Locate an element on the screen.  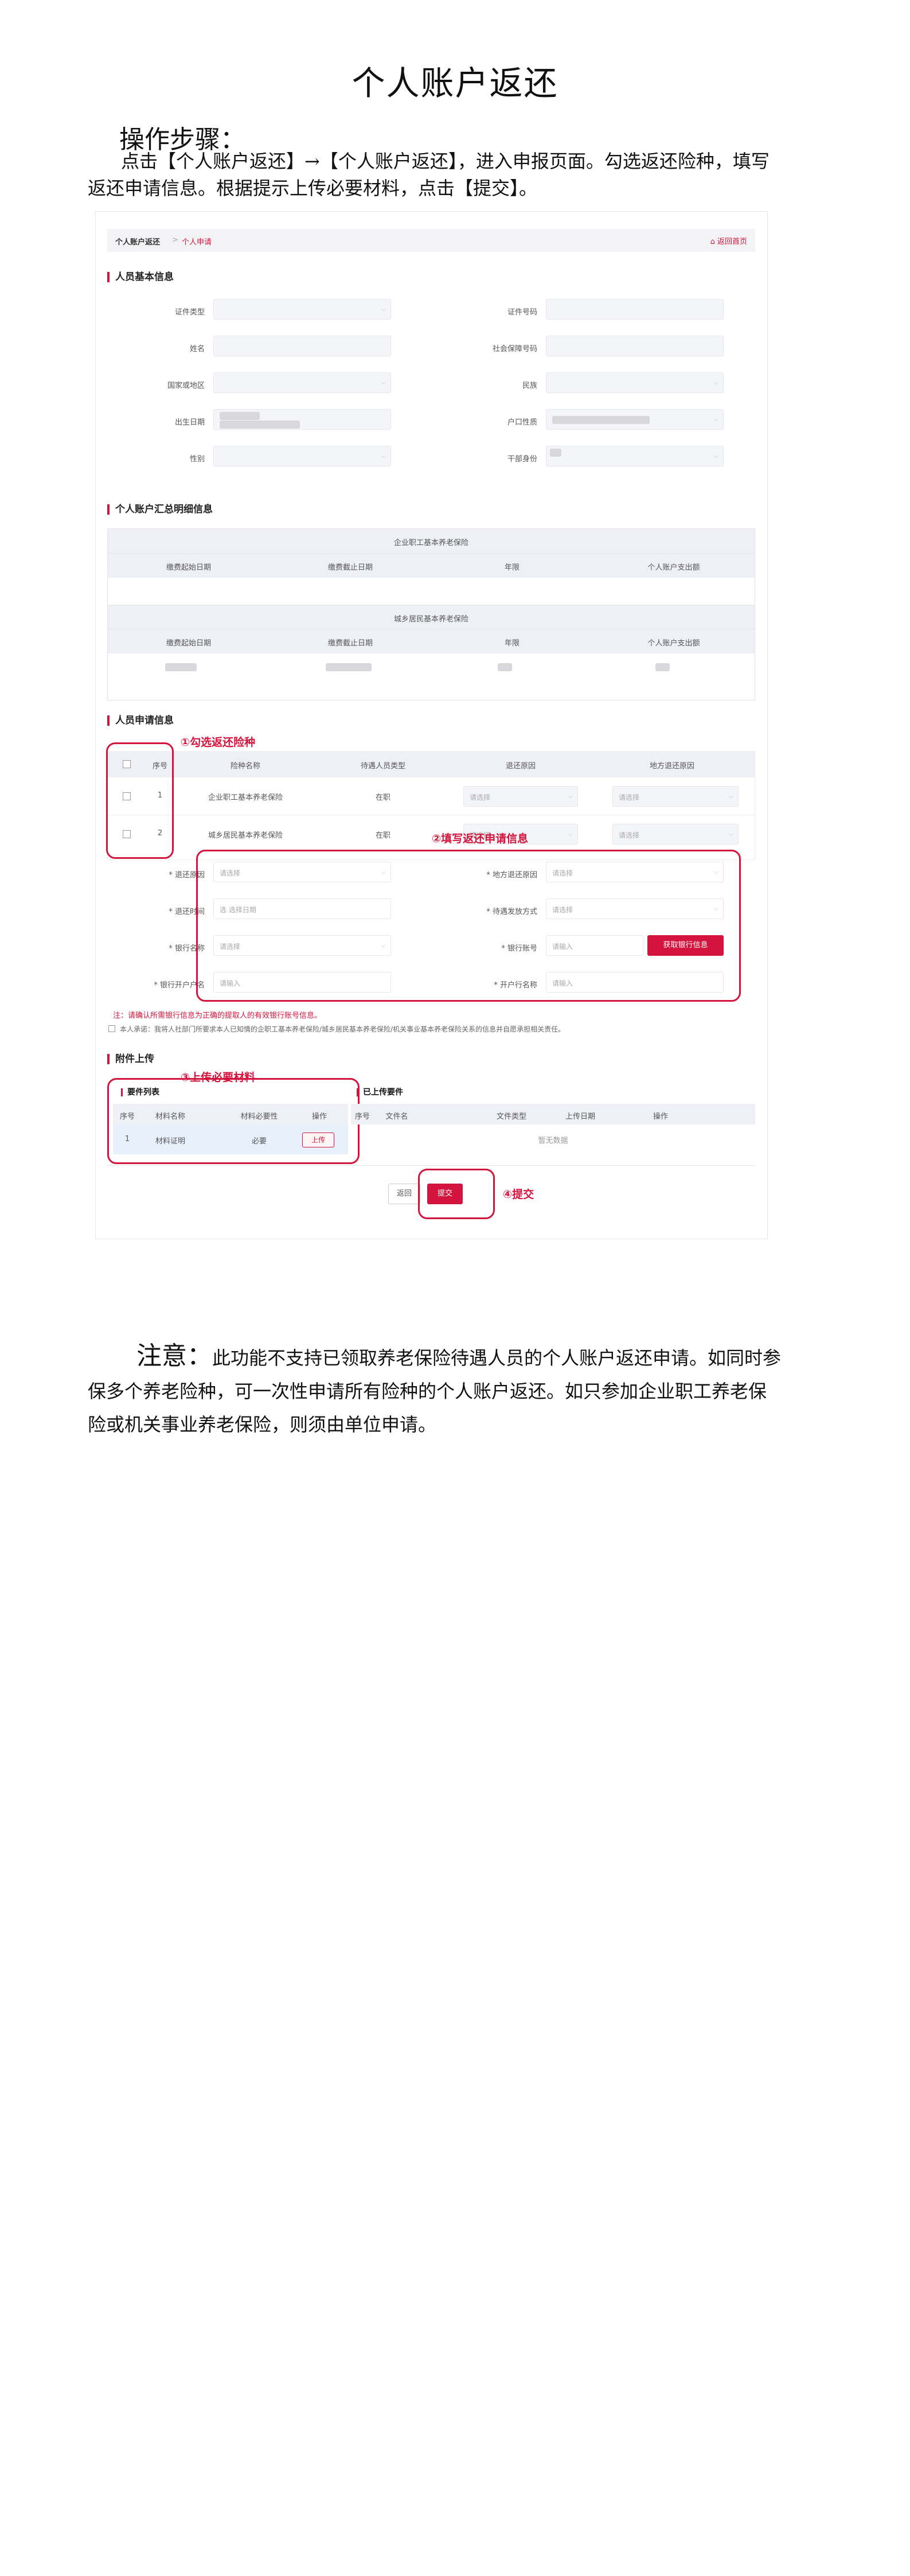
refund-date-picker: 选 选择日期 is located at coordinates (302, 908).